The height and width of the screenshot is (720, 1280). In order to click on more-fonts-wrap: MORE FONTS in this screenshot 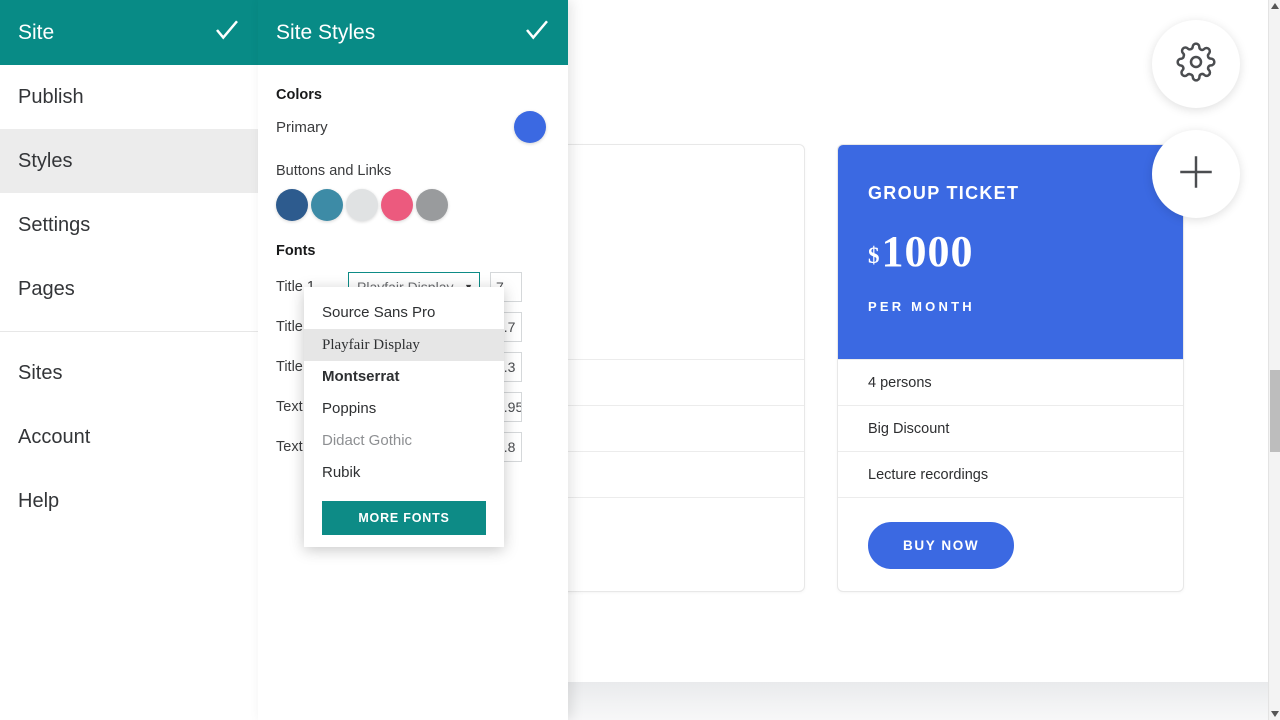, I will do `click(404, 512)`.